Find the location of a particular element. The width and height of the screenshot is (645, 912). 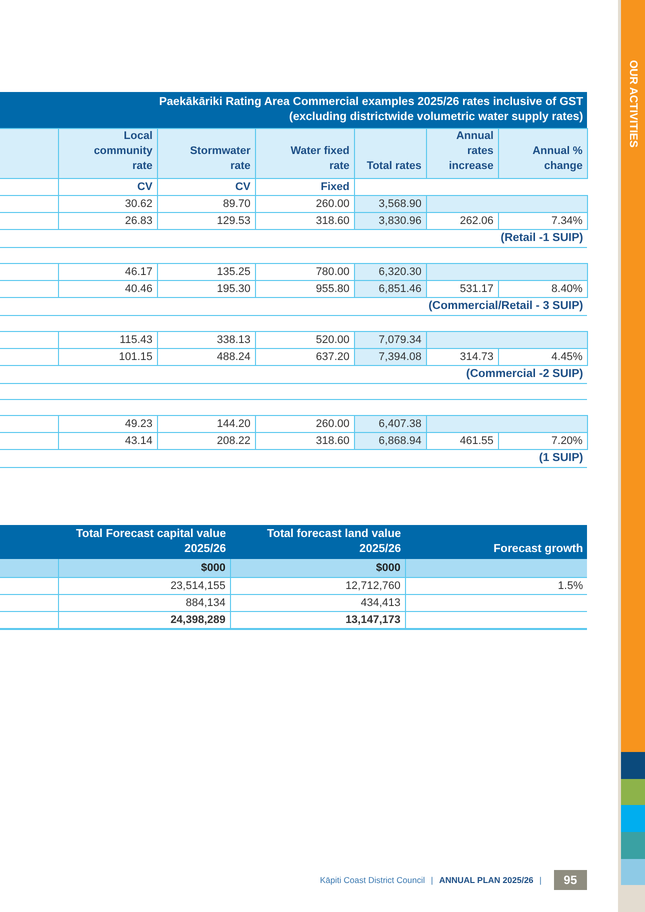

table-cell: 6,851.46 is located at coordinates (390, 289).